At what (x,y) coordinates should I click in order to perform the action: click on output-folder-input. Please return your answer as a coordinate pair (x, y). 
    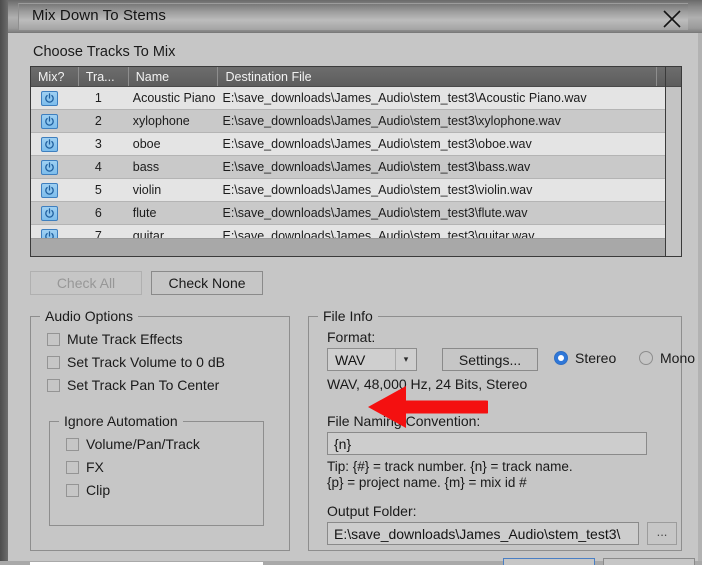
    Looking at the image, I should click on (483, 533).